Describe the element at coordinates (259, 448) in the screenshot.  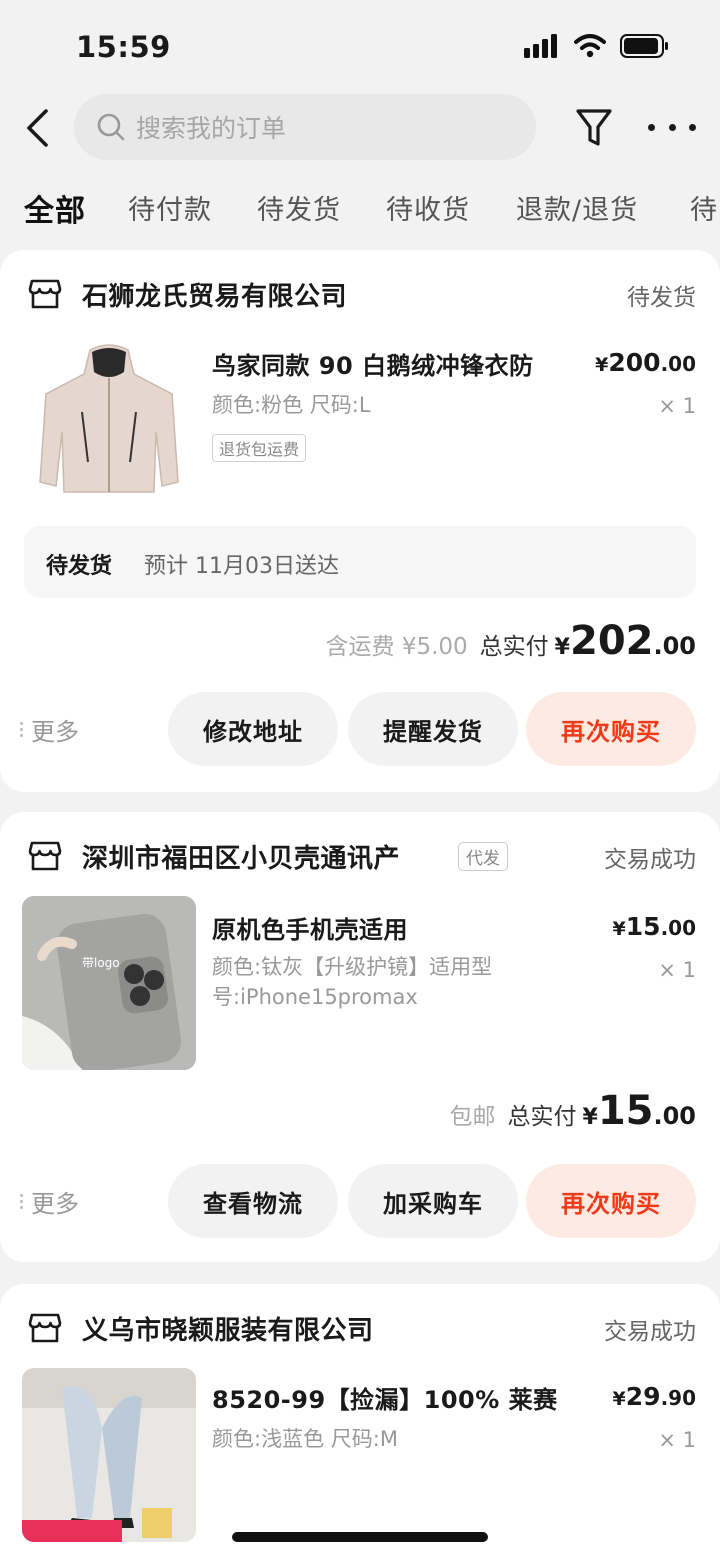
I see `return-shipping-badge: 退货包运费` at that location.